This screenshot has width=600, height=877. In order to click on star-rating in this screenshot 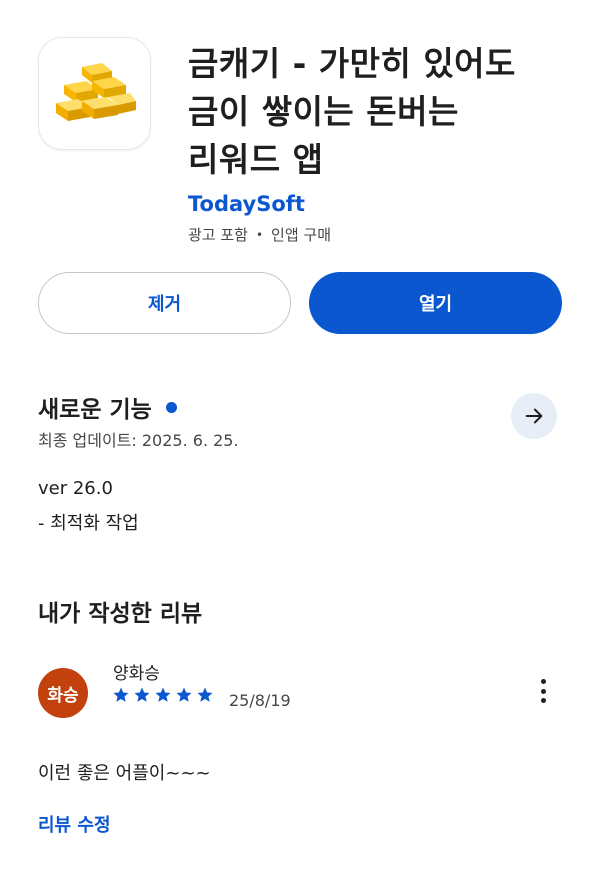, I will do `click(163, 695)`.